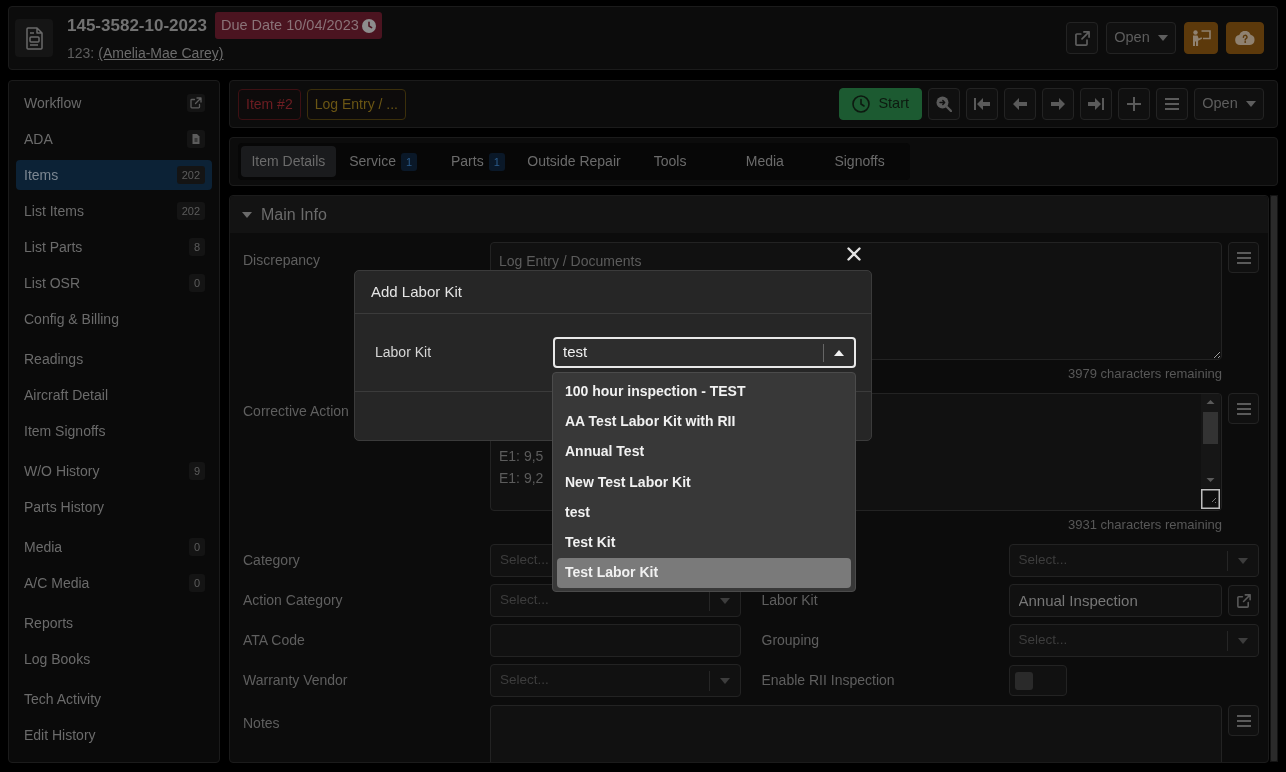 The image size is (1286, 772). Describe the element at coordinates (269, 104) in the screenshot. I see `item-tag: Item #2` at that location.